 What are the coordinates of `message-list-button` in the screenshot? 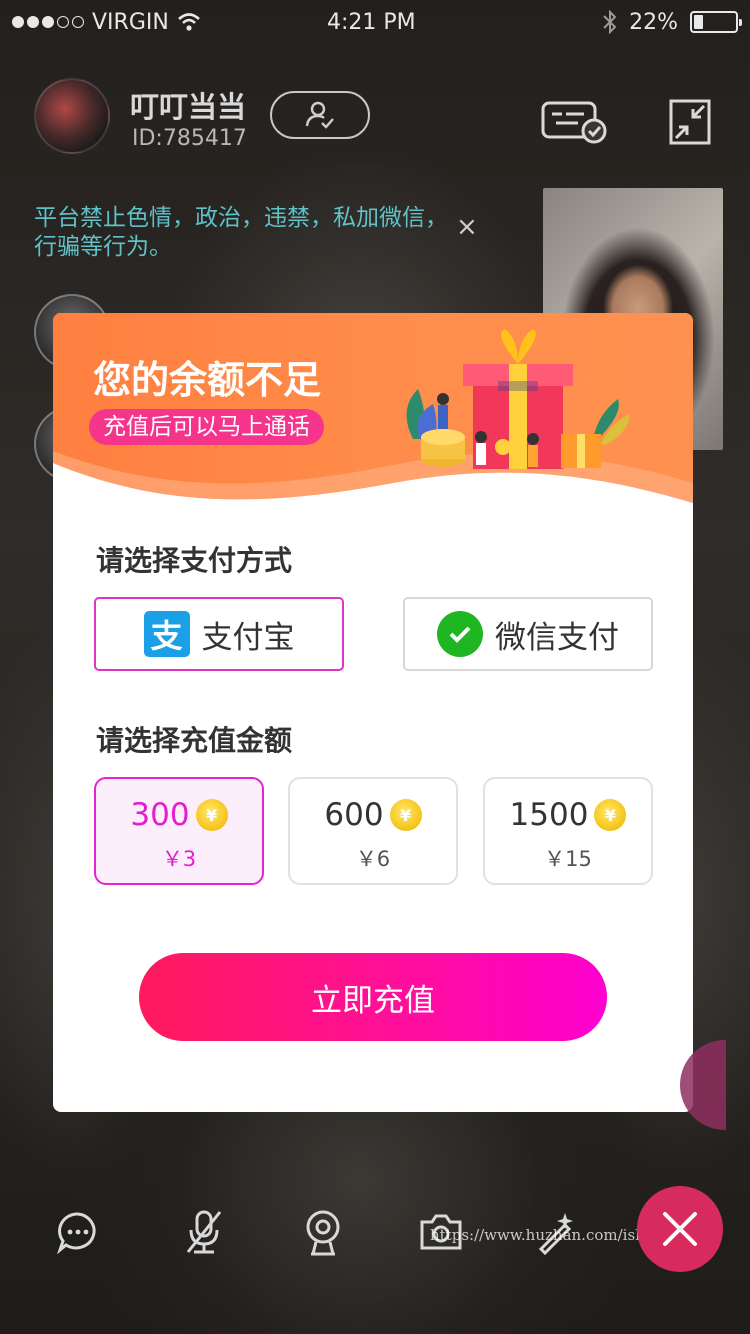 It's located at (574, 122).